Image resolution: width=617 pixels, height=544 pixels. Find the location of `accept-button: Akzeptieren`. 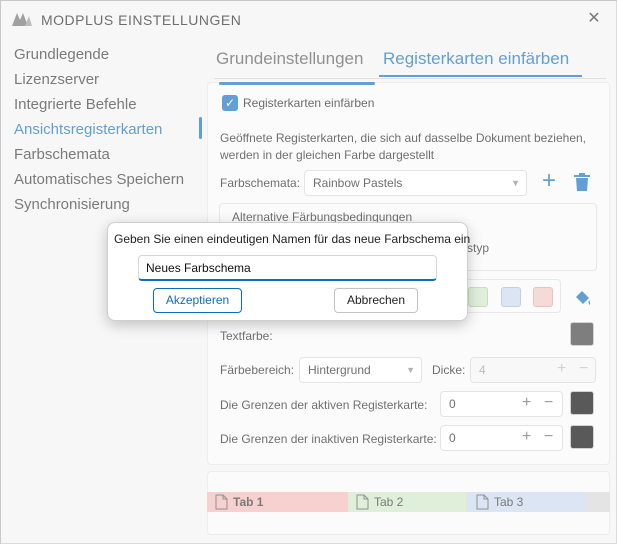

accept-button: Akzeptieren is located at coordinates (197, 300).